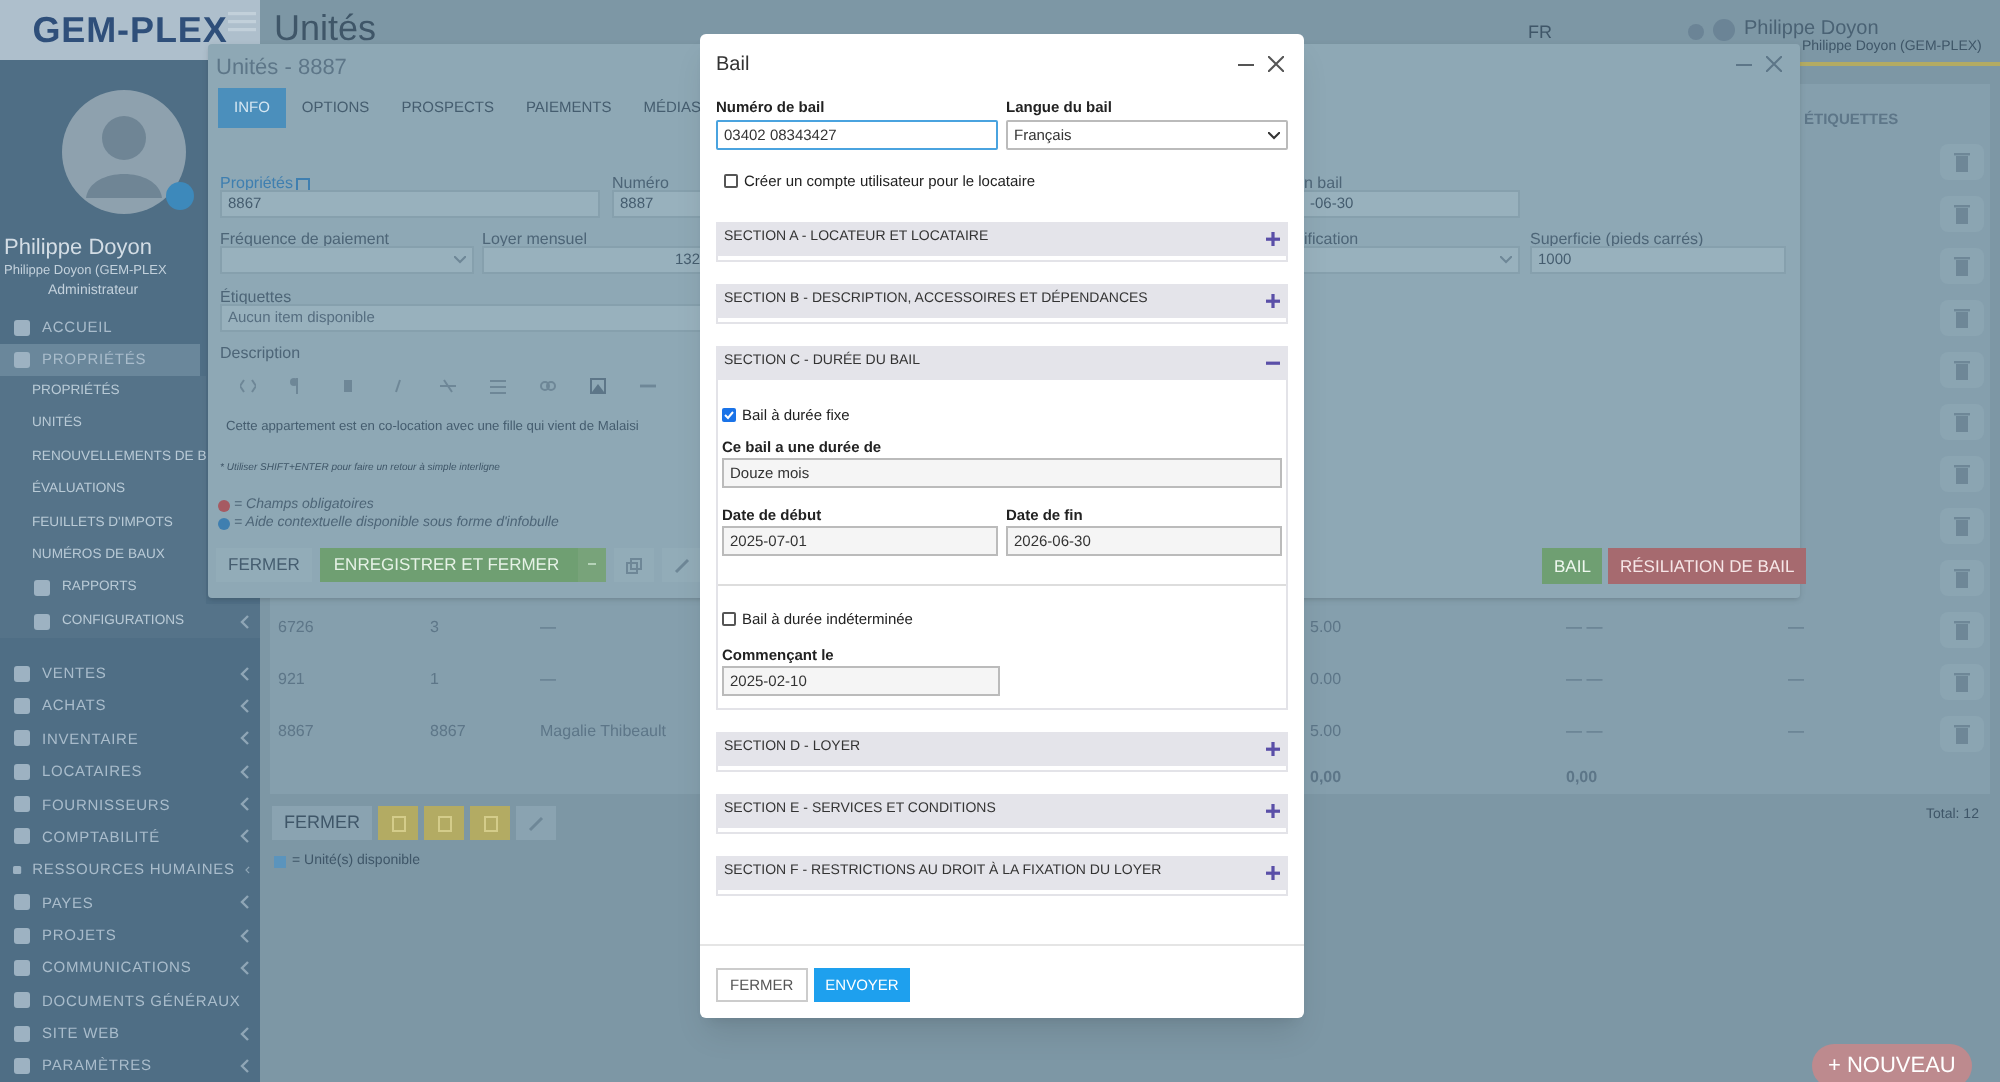 Image resolution: width=2000 pixels, height=1082 pixels. Describe the element at coordinates (1540, 33) in the screenshot. I see `language-selector: FR` at that location.